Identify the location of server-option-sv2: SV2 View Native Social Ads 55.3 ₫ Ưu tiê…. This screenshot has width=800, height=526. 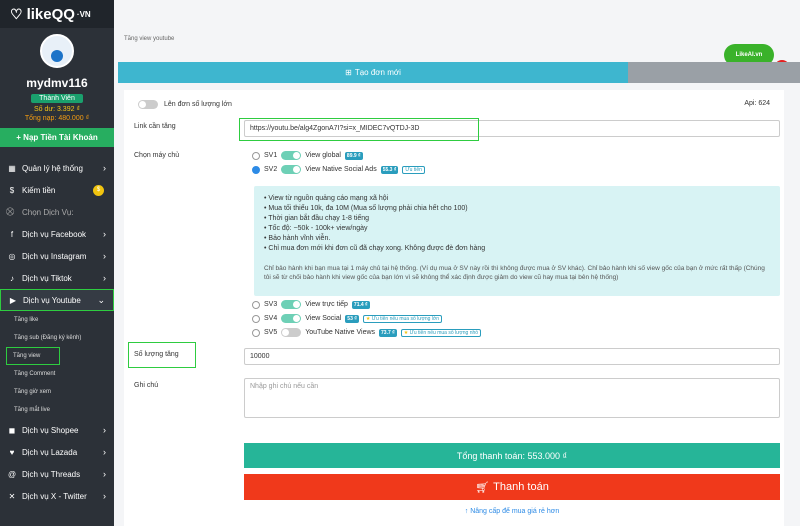
(338, 169).